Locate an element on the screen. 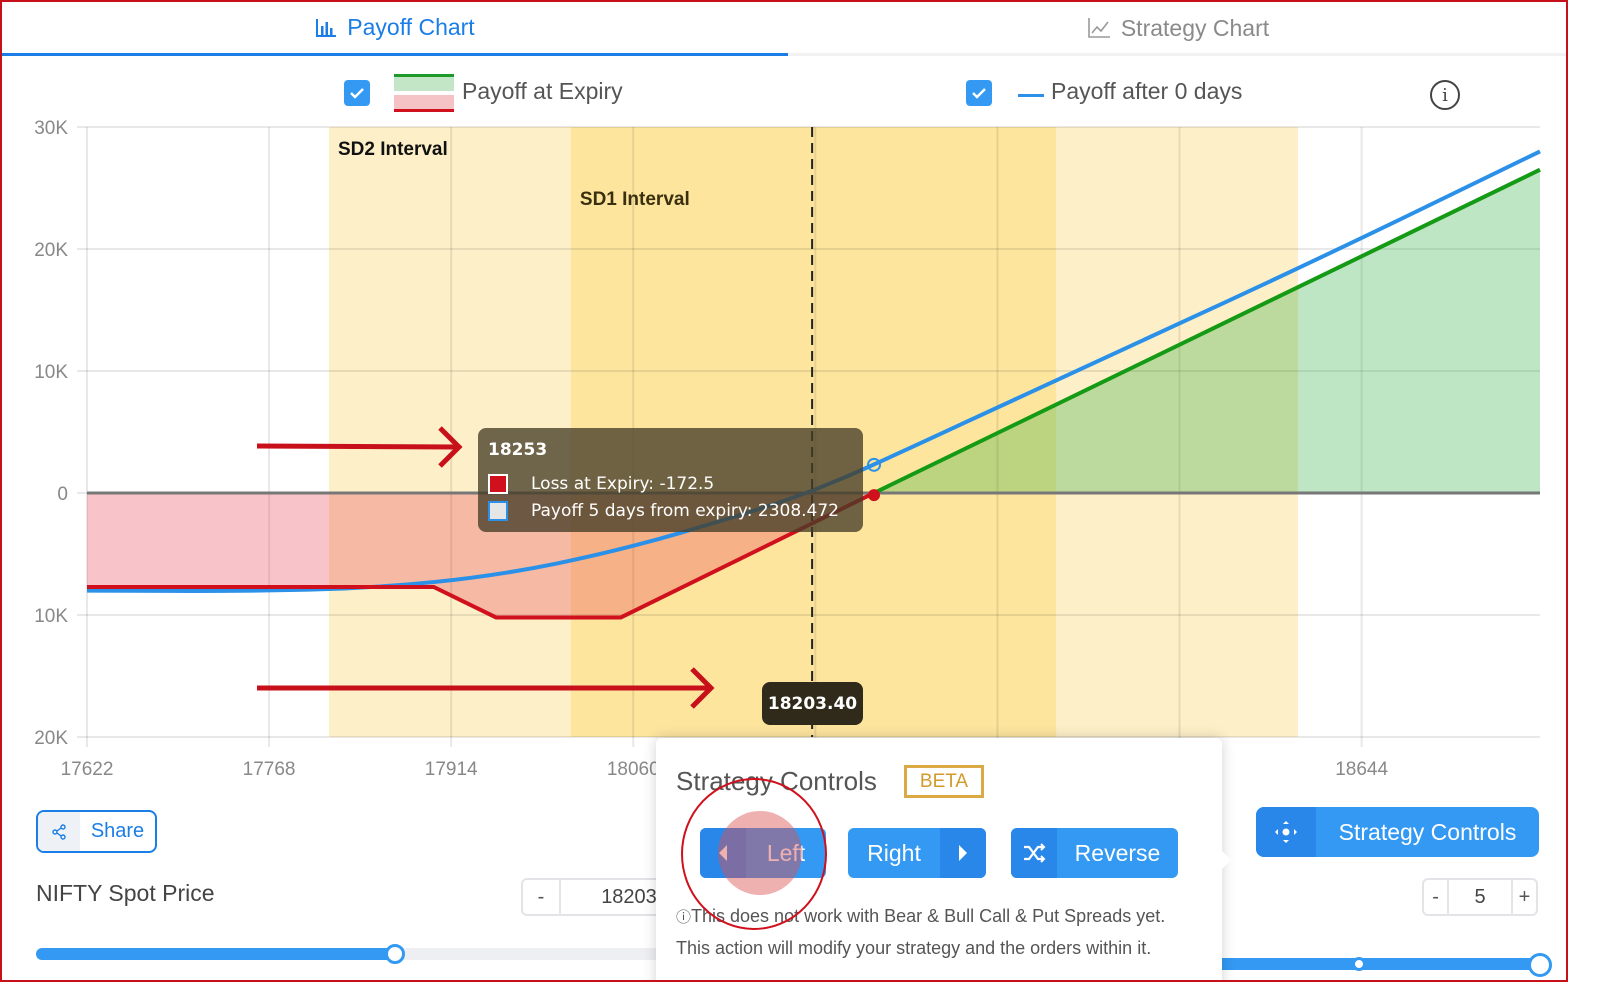  tooltip-row-days-label: Payoff 5 days from expiry: 2308.472 is located at coordinates (685, 511).